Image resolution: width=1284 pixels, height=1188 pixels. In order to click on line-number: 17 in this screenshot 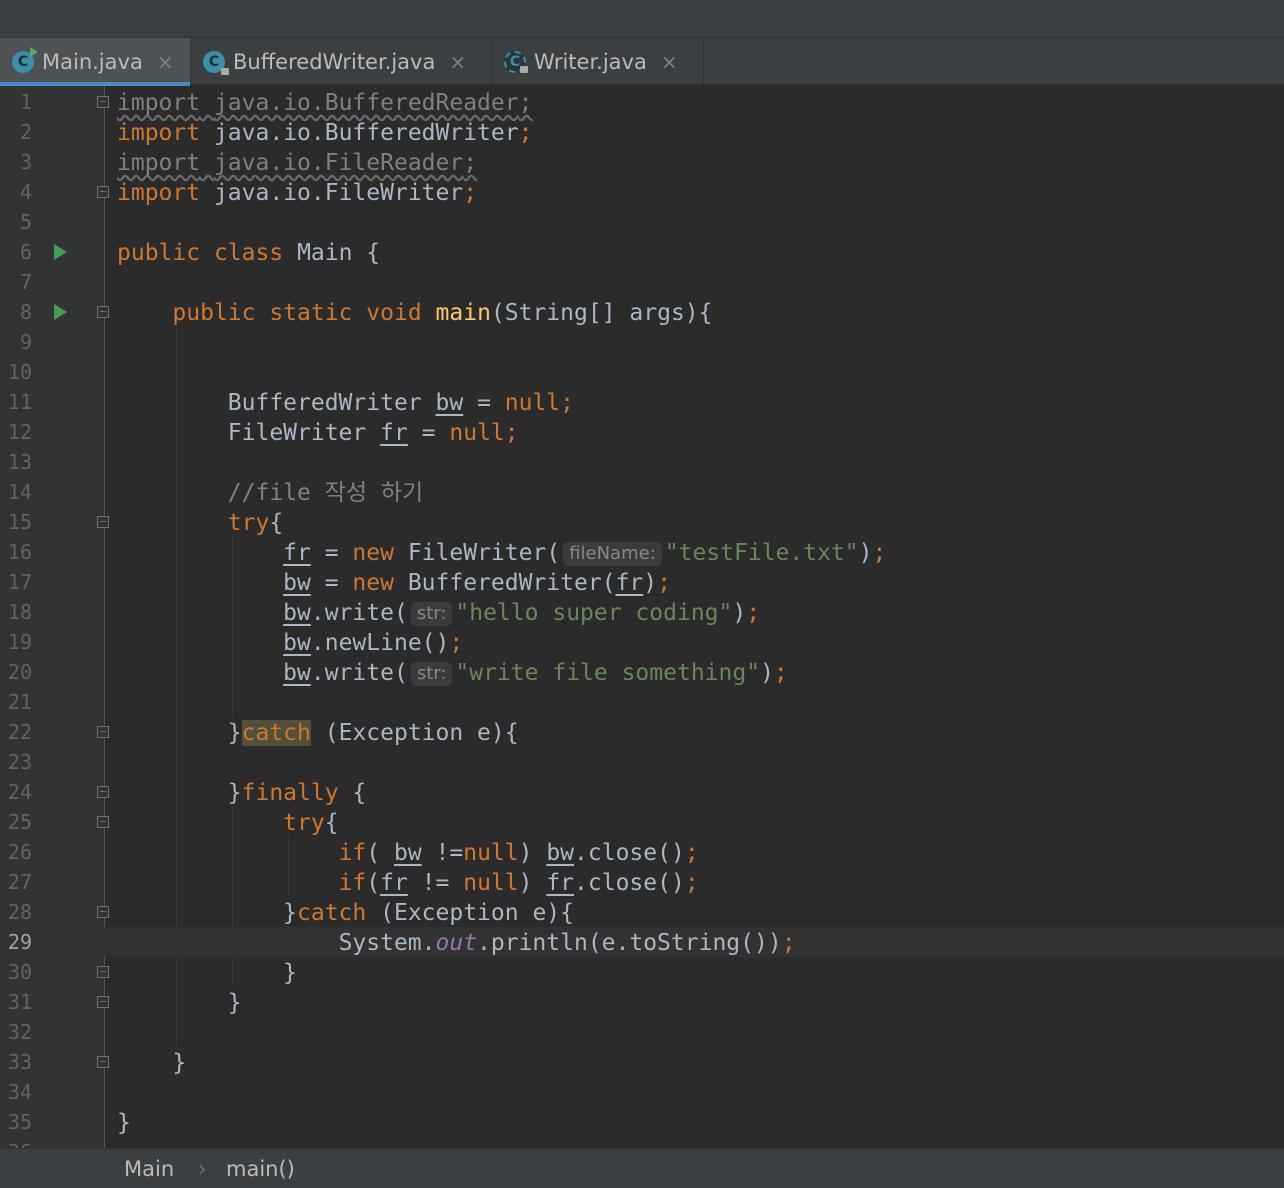, I will do `click(19, 582)`.